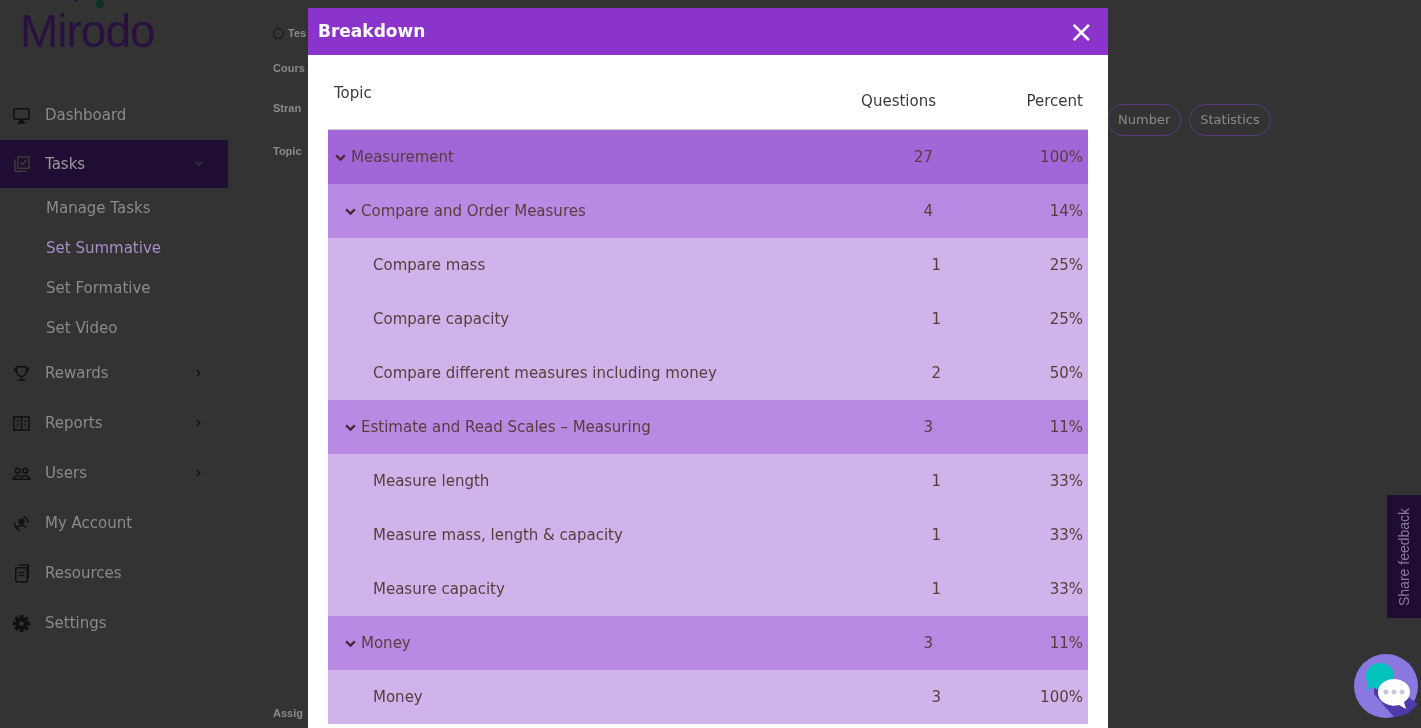  I want to click on topic-cell-text: Measurement, so click(402, 157).